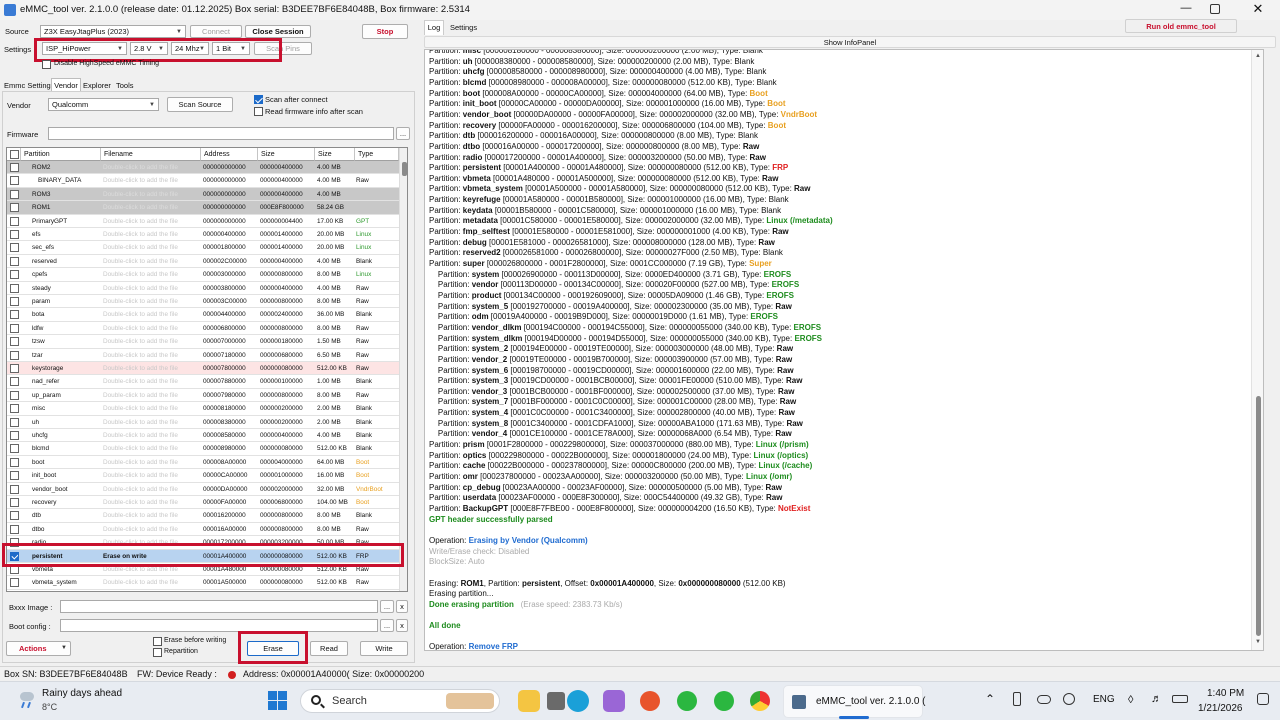  I want to click on search-box: Search, so click(400, 701).